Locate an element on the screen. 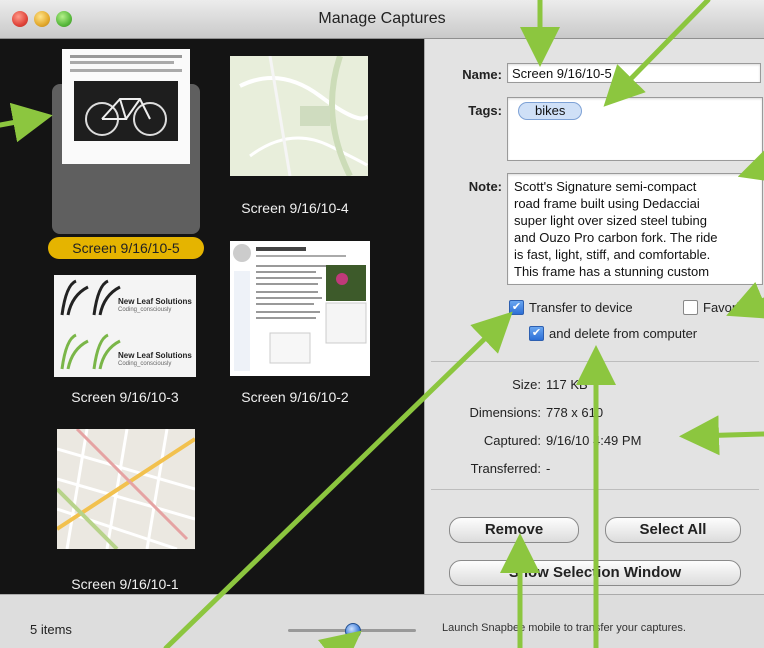  favorite-label: Favorite is located at coordinates (726, 307).